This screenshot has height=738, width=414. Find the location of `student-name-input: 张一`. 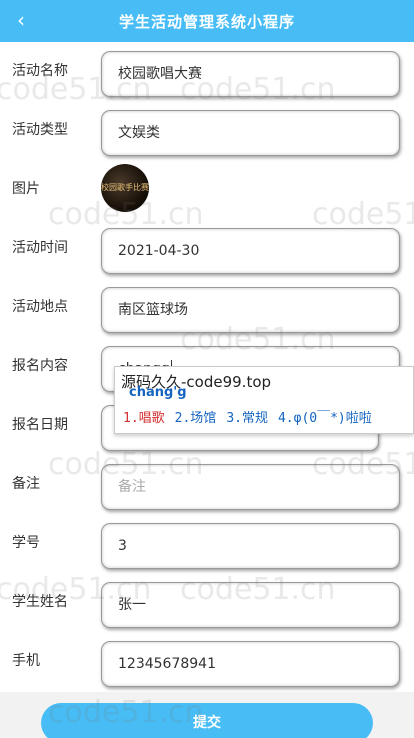

student-name-input: 张一 is located at coordinates (250, 605).